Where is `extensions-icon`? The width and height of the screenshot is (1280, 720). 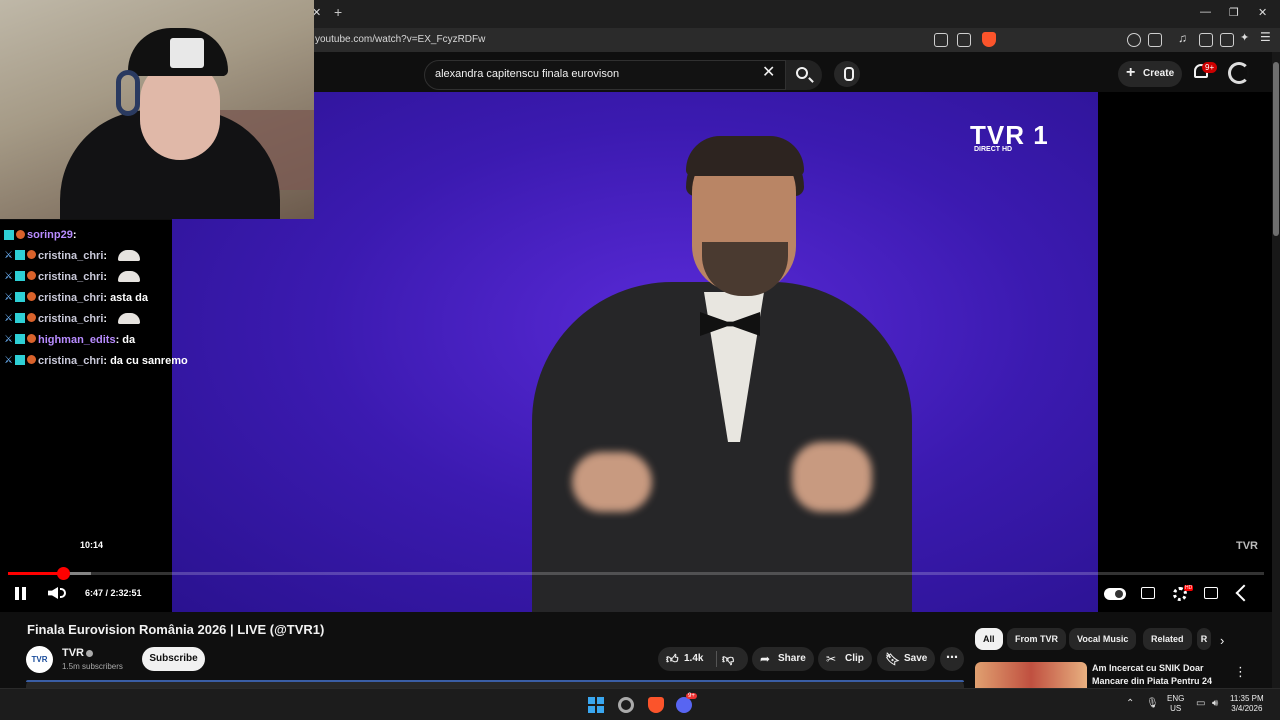
extensions-icon is located at coordinates (1134, 40).